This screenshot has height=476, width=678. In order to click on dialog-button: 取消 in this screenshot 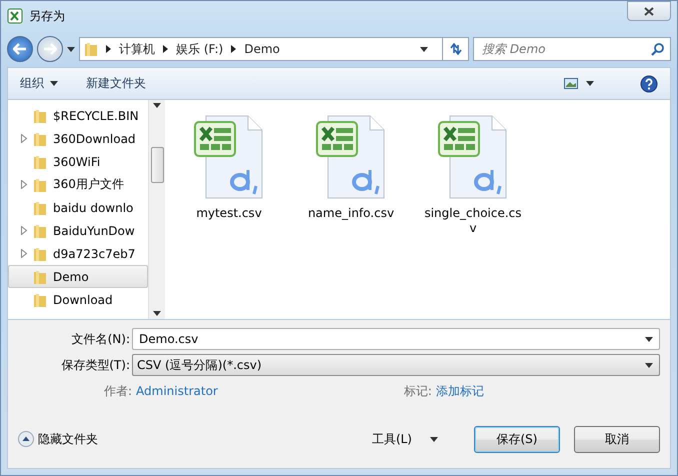, I will do `click(617, 439)`.